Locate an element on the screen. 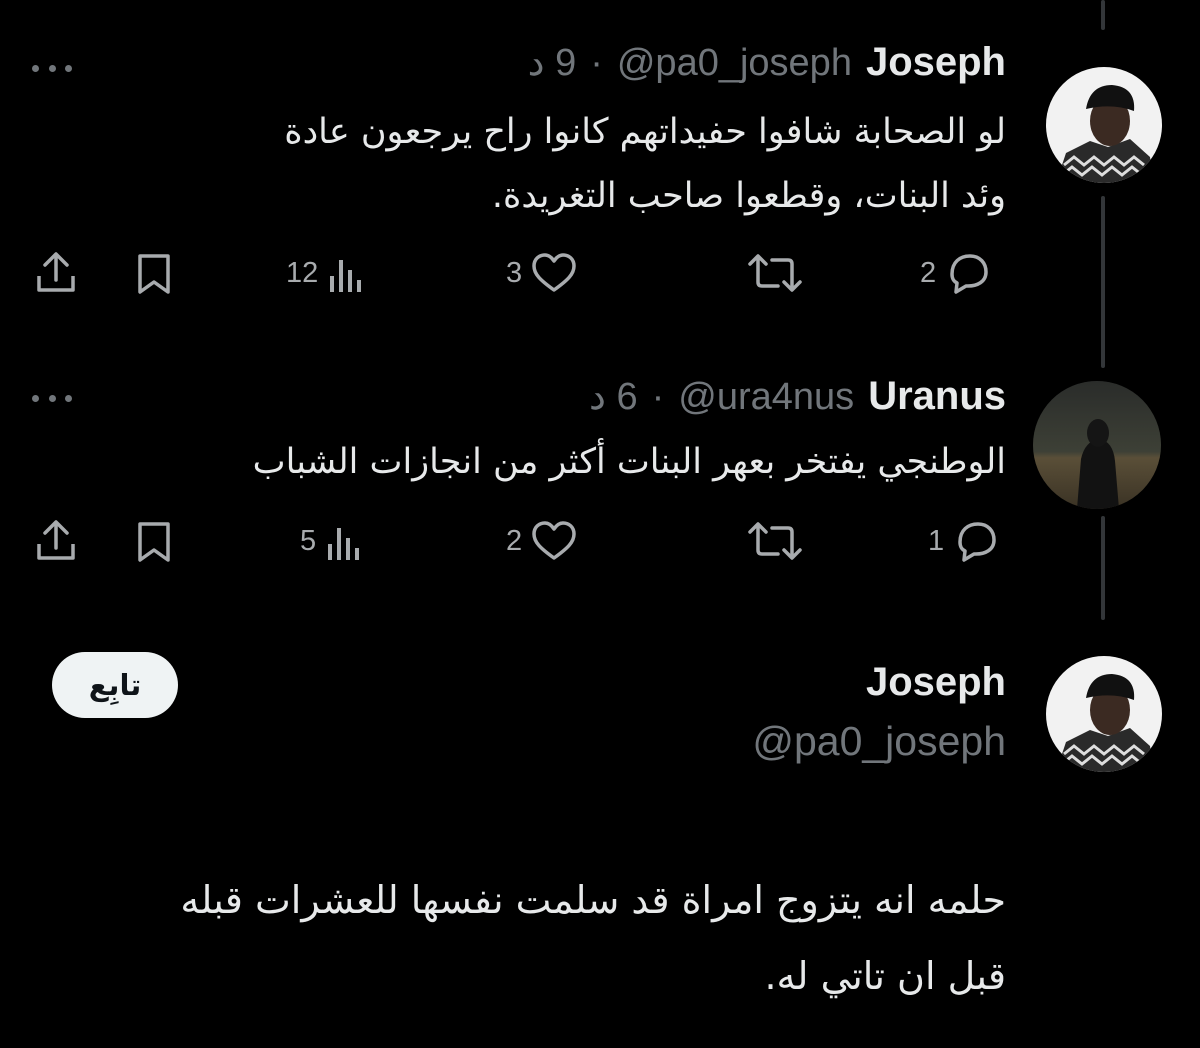 The width and height of the screenshot is (1200, 1048). user-handle: @ura4nus is located at coordinates (766, 397).